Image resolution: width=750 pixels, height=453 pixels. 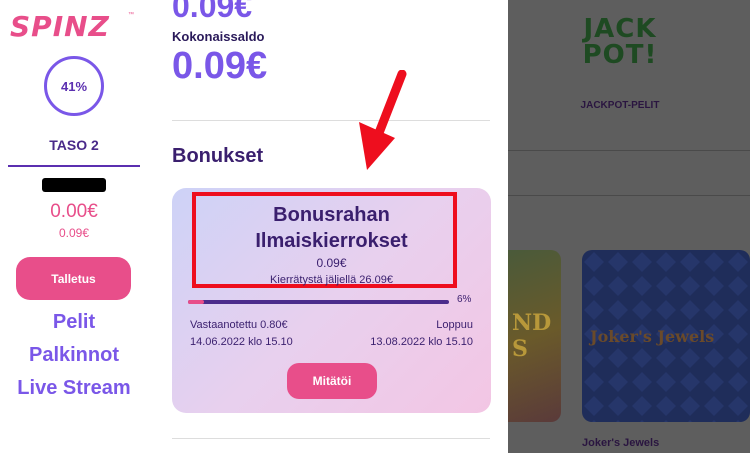 I want to click on game-tile-partial: ND S, so click(x=534, y=336).